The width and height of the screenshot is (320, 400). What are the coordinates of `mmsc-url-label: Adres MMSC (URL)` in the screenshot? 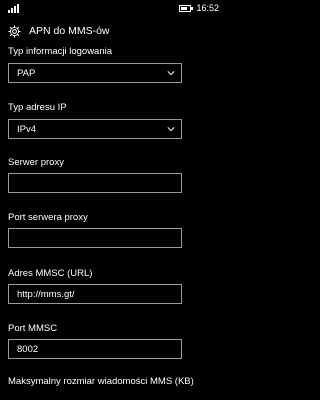 It's located at (50, 273).